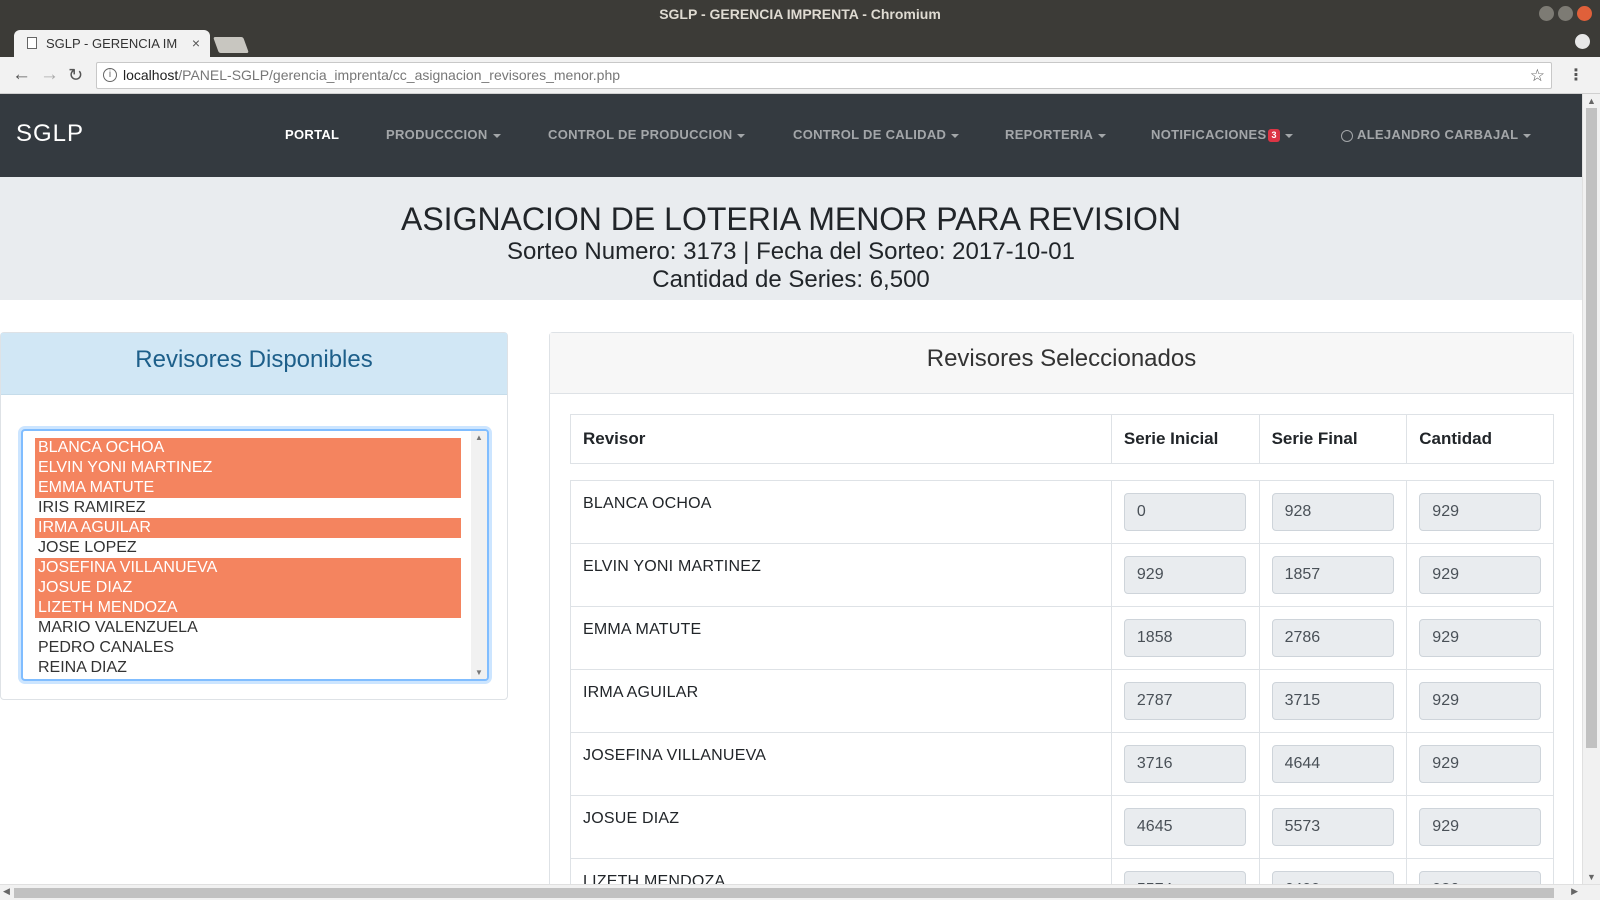 The height and width of the screenshot is (900, 1600). What do you see at coordinates (1480, 877) in the screenshot?
I see `cantidad-field: 926` at bounding box center [1480, 877].